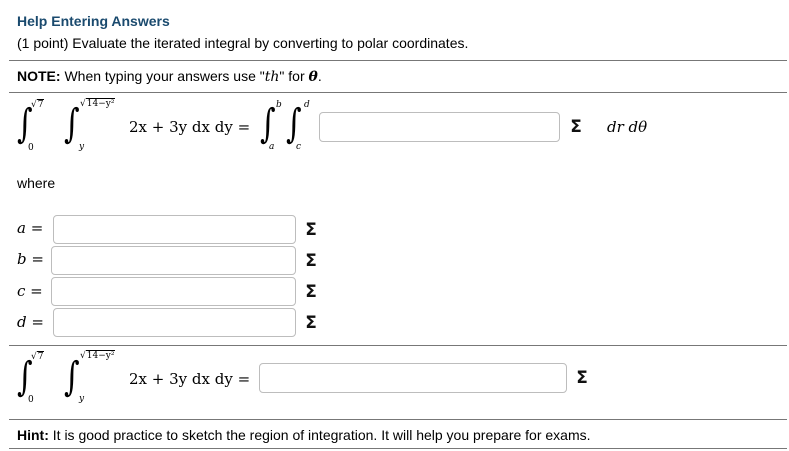 The width and height of the screenshot is (789, 451). Describe the element at coordinates (294, 124) in the screenshot. I see `polar-inner-integral-sign: ∫` at that location.